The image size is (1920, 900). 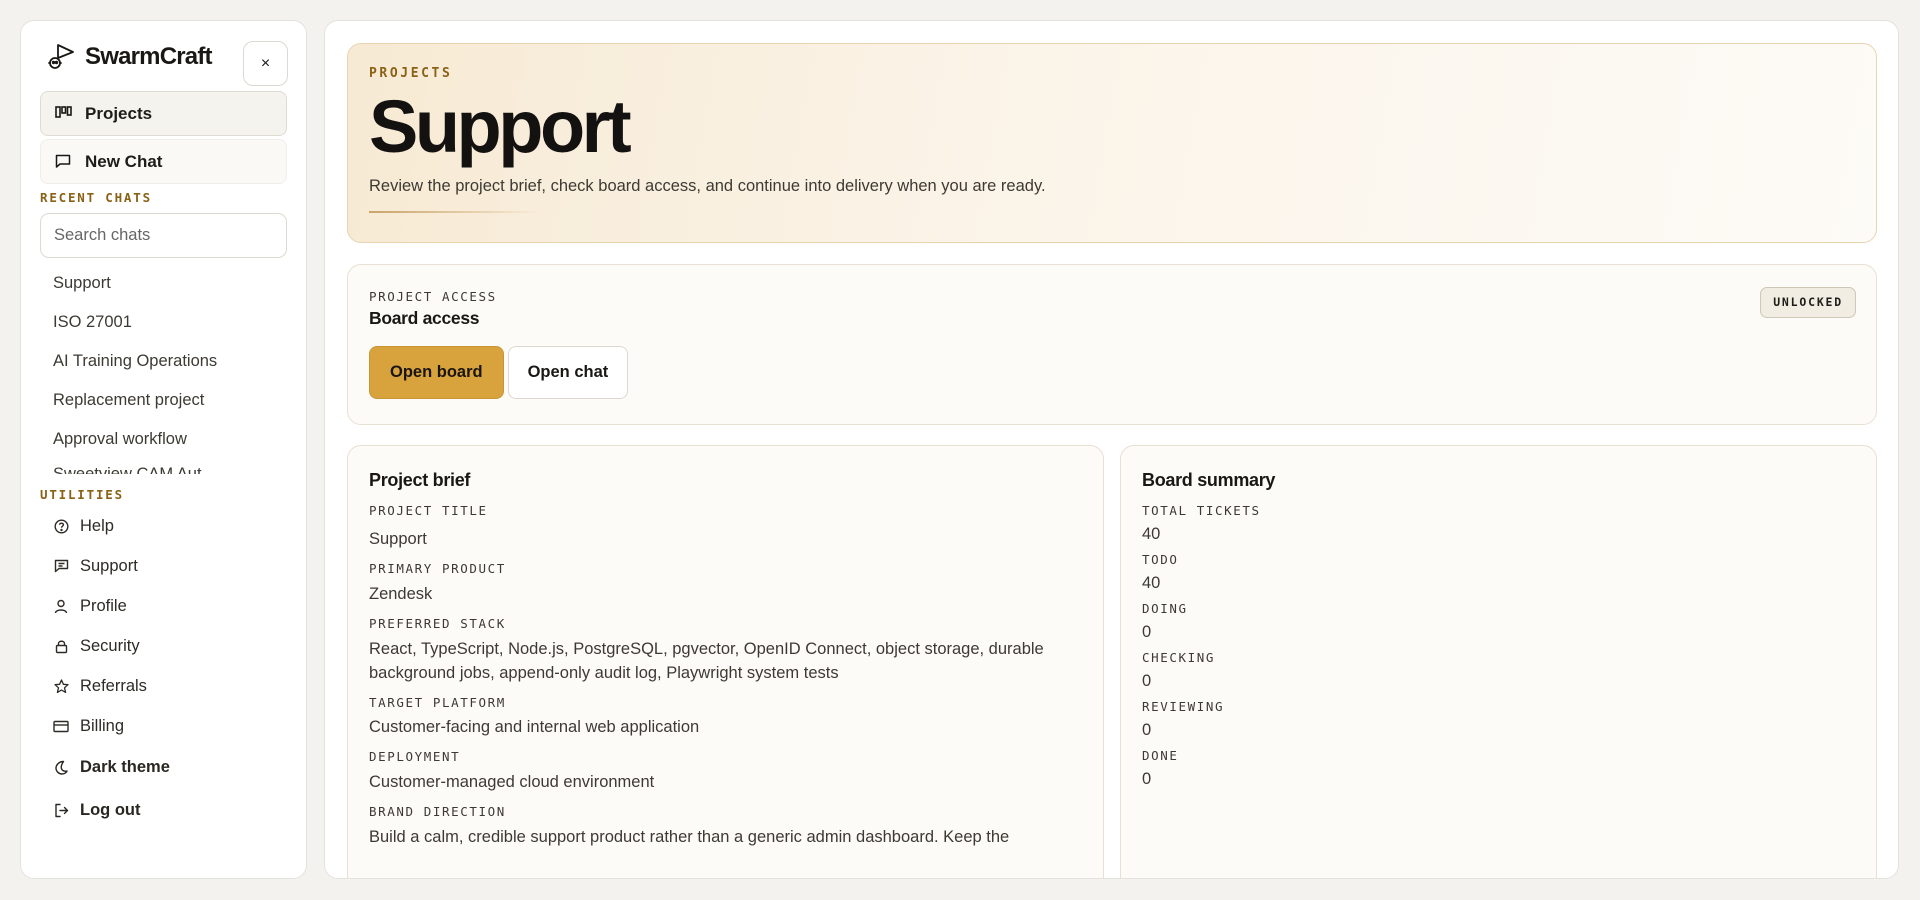 What do you see at coordinates (103, 605) in the screenshot?
I see `util-profile-label: Profile` at bounding box center [103, 605].